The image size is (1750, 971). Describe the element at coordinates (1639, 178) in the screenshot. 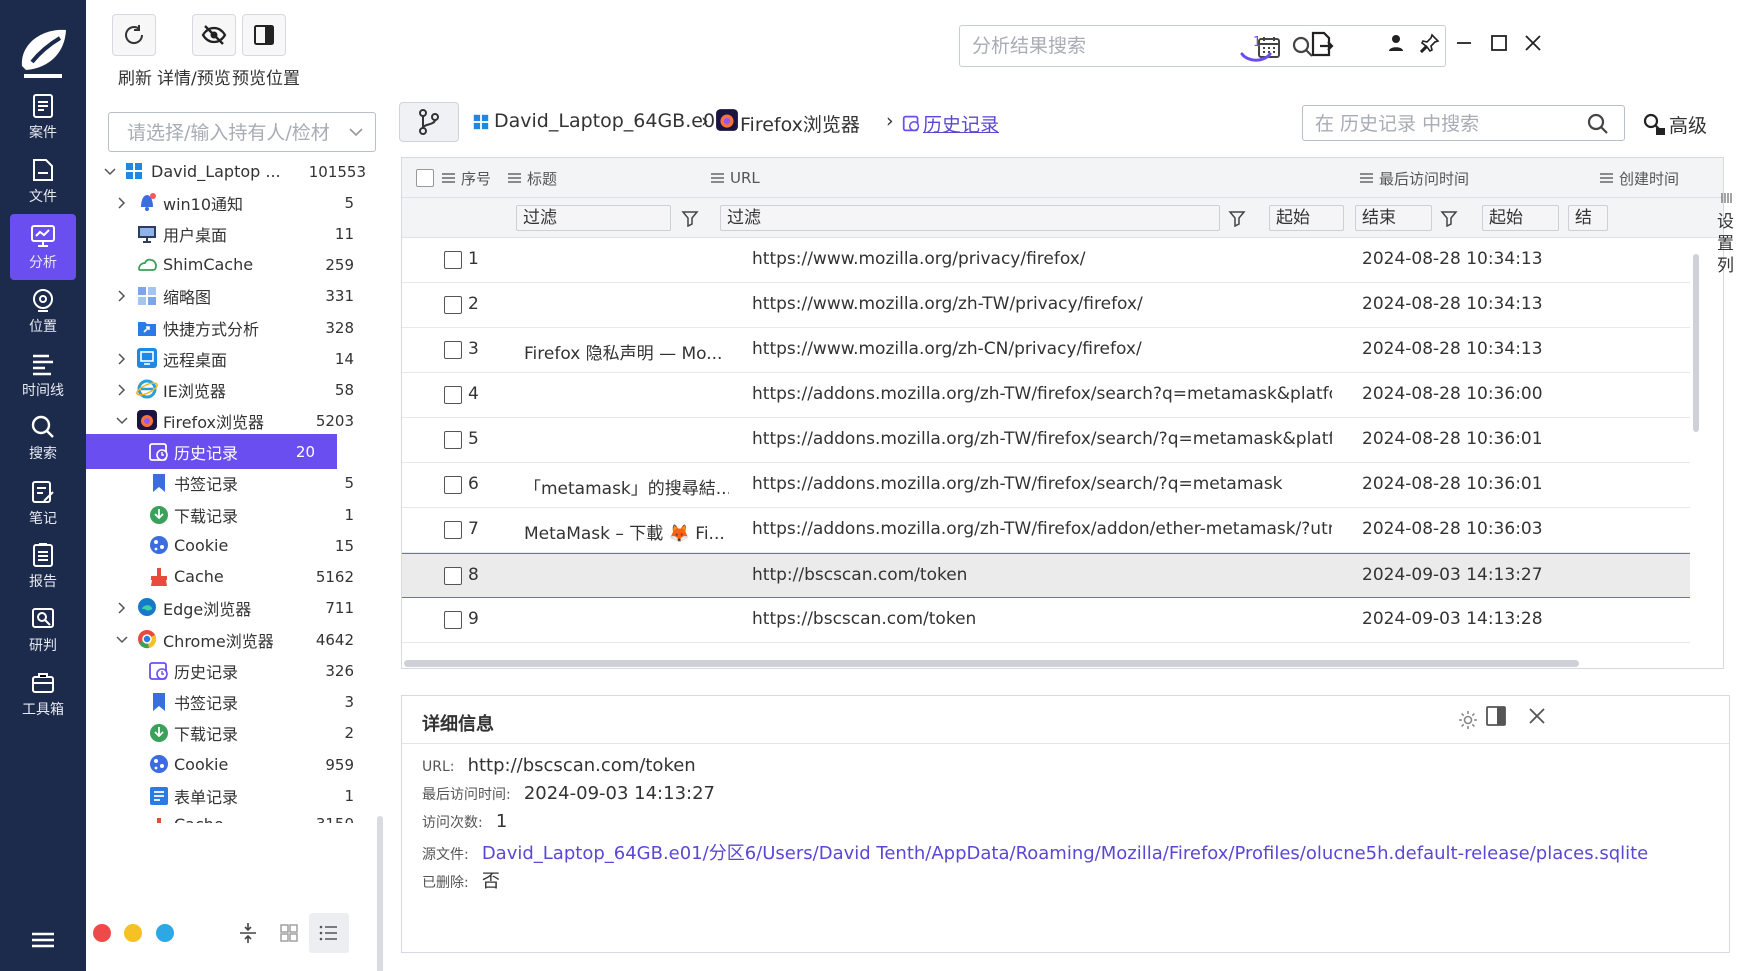

I see `column-header-created: 创建时间` at that location.